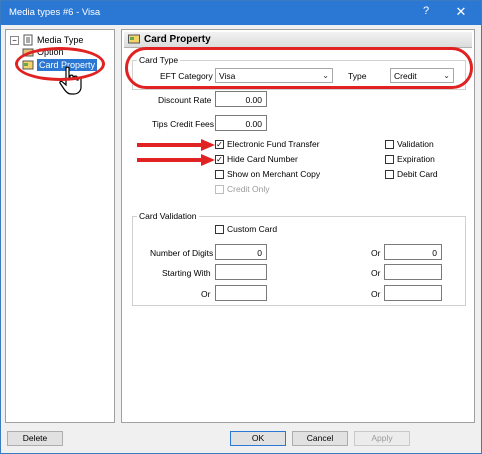  I want to click on highlight-card-type, so click(299, 68).